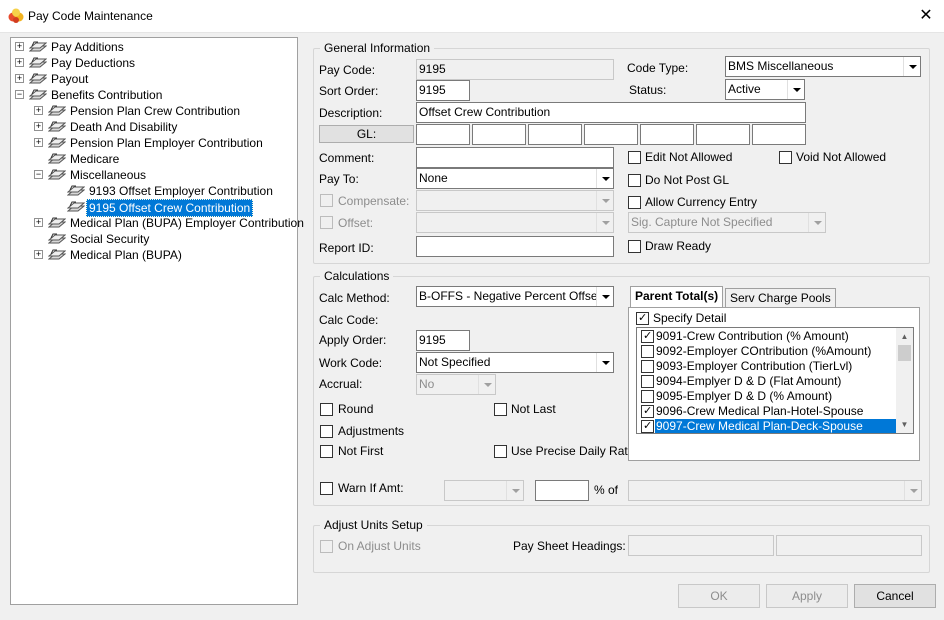  Describe the element at coordinates (634, 180) in the screenshot. I see `do-not-post-gl-checkbox` at that location.